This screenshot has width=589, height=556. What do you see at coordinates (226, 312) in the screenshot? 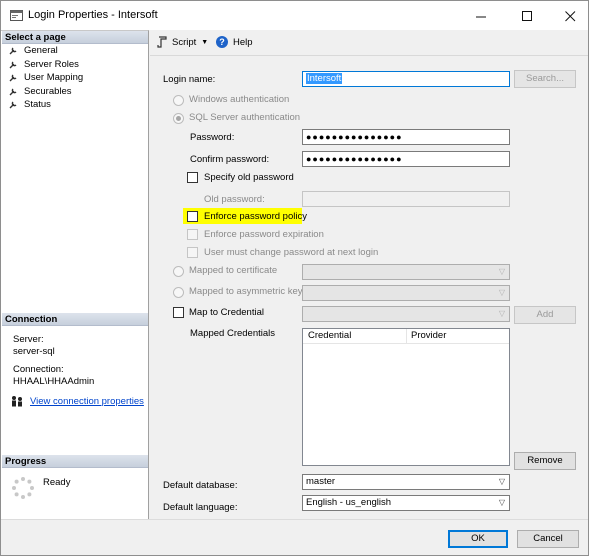
I see `map-to-credential-label: Map to Credential` at bounding box center [226, 312].